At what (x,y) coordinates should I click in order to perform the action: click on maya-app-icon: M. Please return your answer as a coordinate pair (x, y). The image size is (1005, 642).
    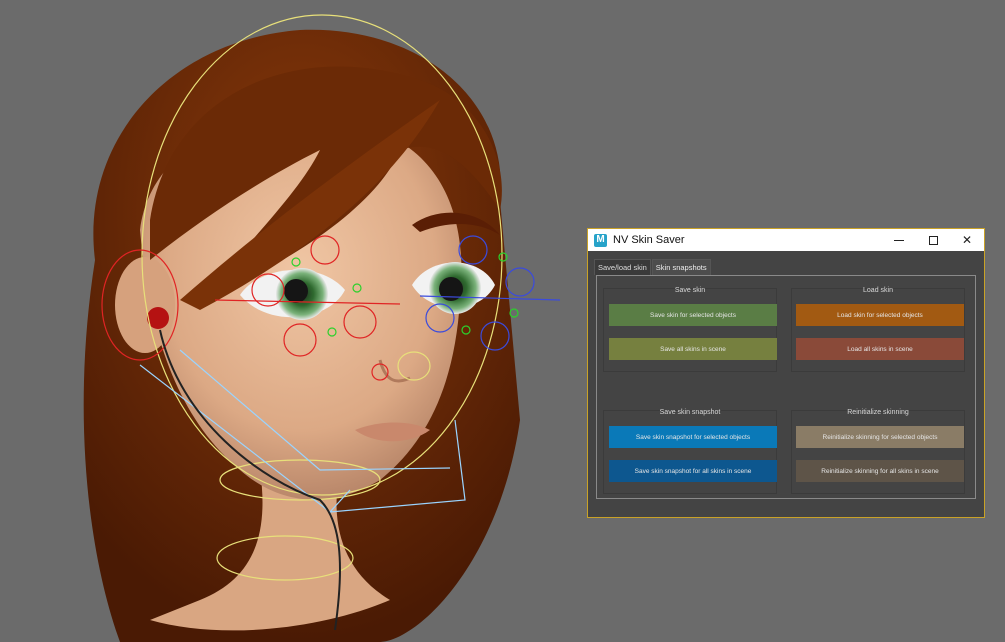
    Looking at the image, I should click on (600, 240).